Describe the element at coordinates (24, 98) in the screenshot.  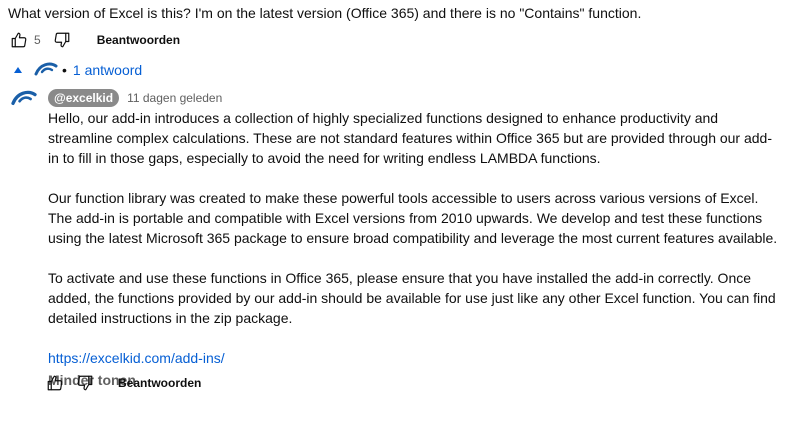
I see `excelkid-avatar-icon` at that location.